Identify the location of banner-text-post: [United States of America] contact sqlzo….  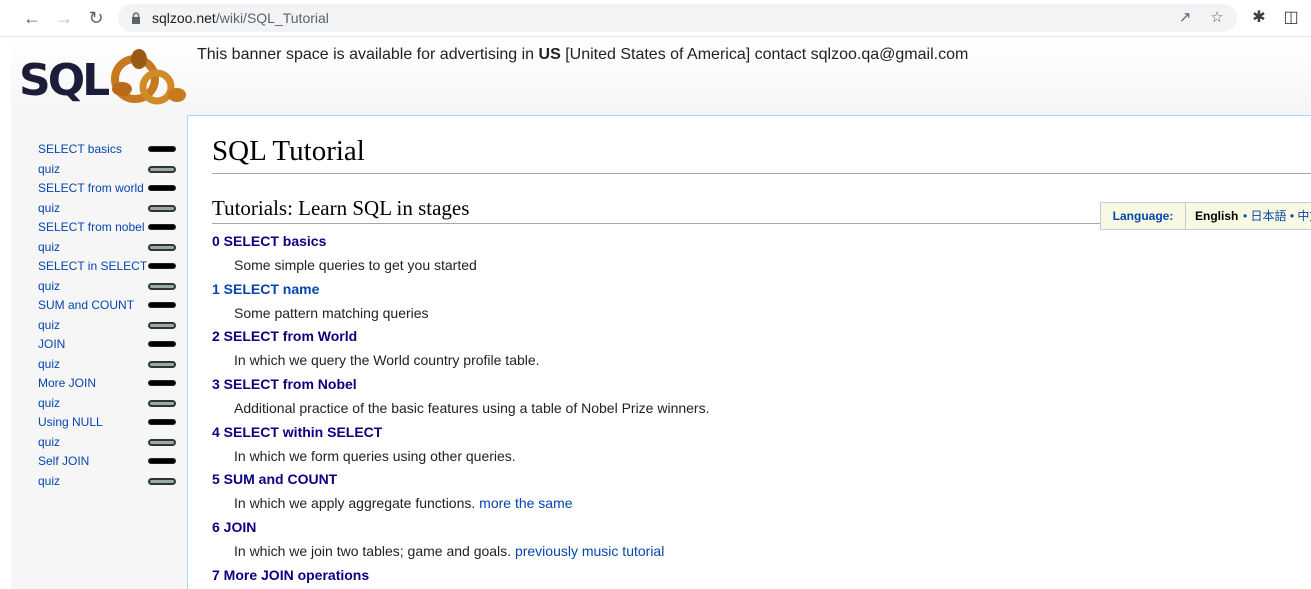
(764, 54).